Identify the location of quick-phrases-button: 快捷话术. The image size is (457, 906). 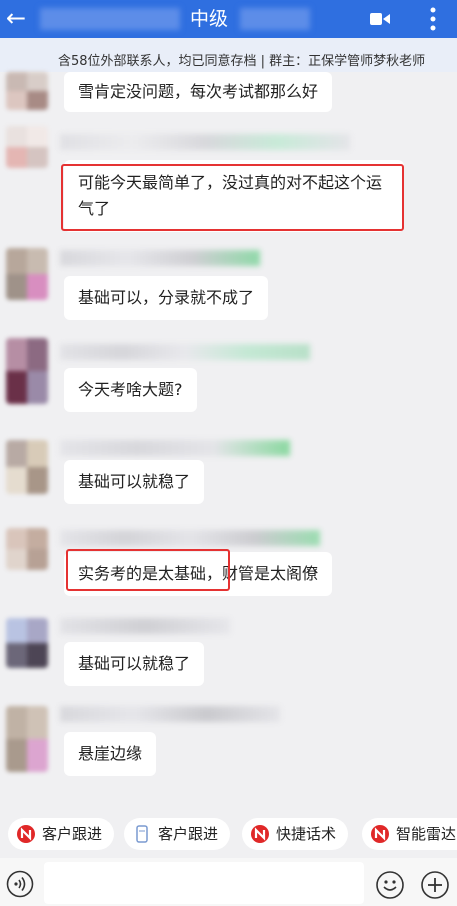
(295, 834).